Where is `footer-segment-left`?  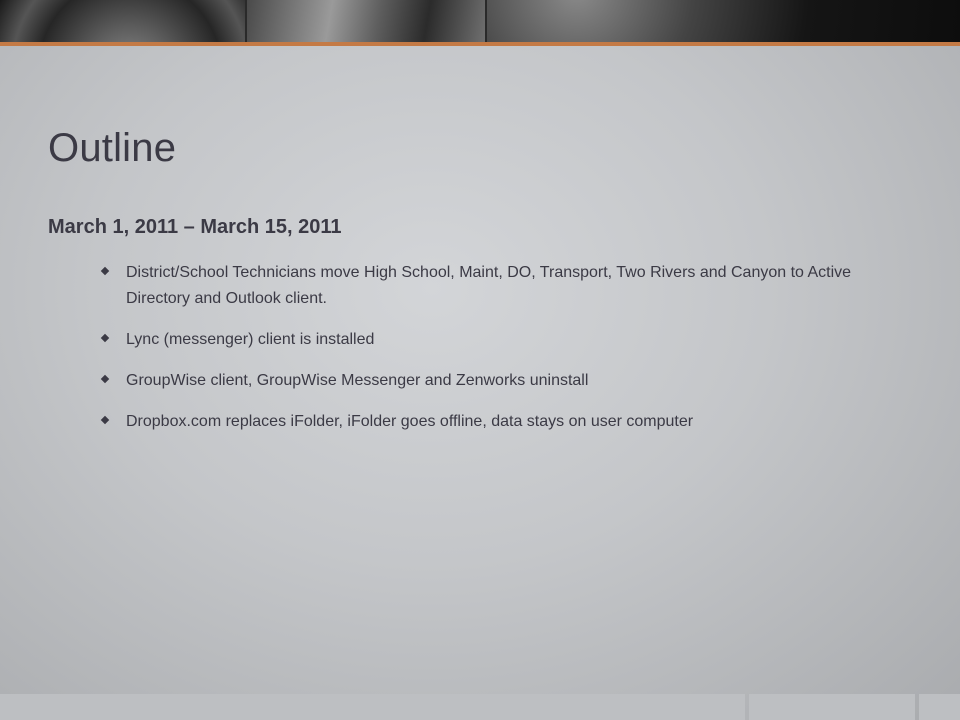 footer-segment-left is located at coordinates (372, 707).